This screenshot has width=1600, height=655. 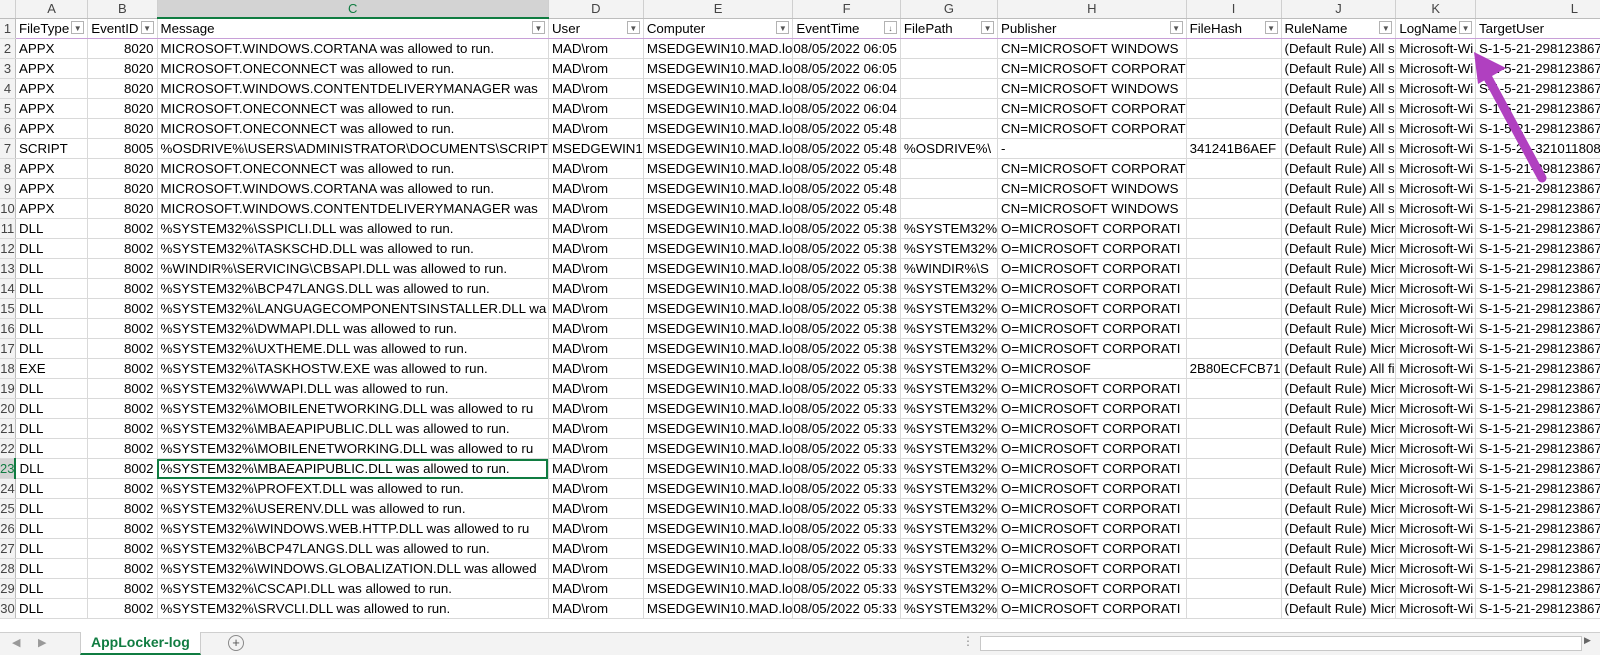 What do you see at coordinates (949, 148) in the screenshot?
I see `cell-g: %OSDRIVE%\` at bounding box center [949, 148].